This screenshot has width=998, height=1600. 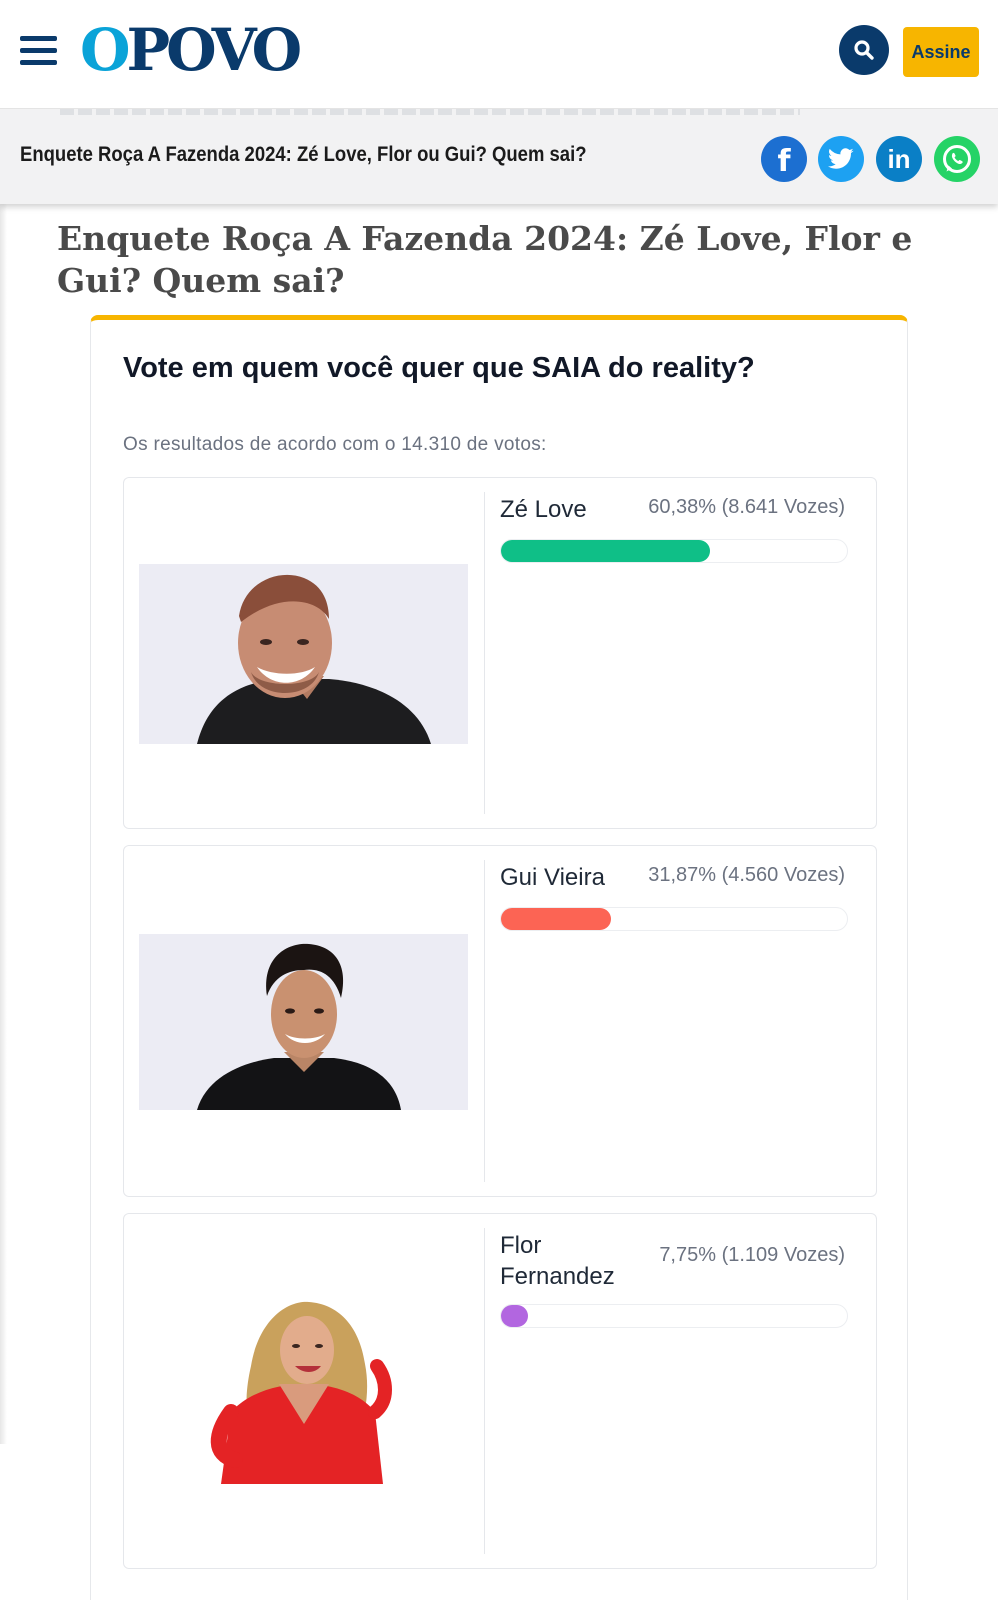 I want to click on page-edge-shadow, so click(x=3, y=824).